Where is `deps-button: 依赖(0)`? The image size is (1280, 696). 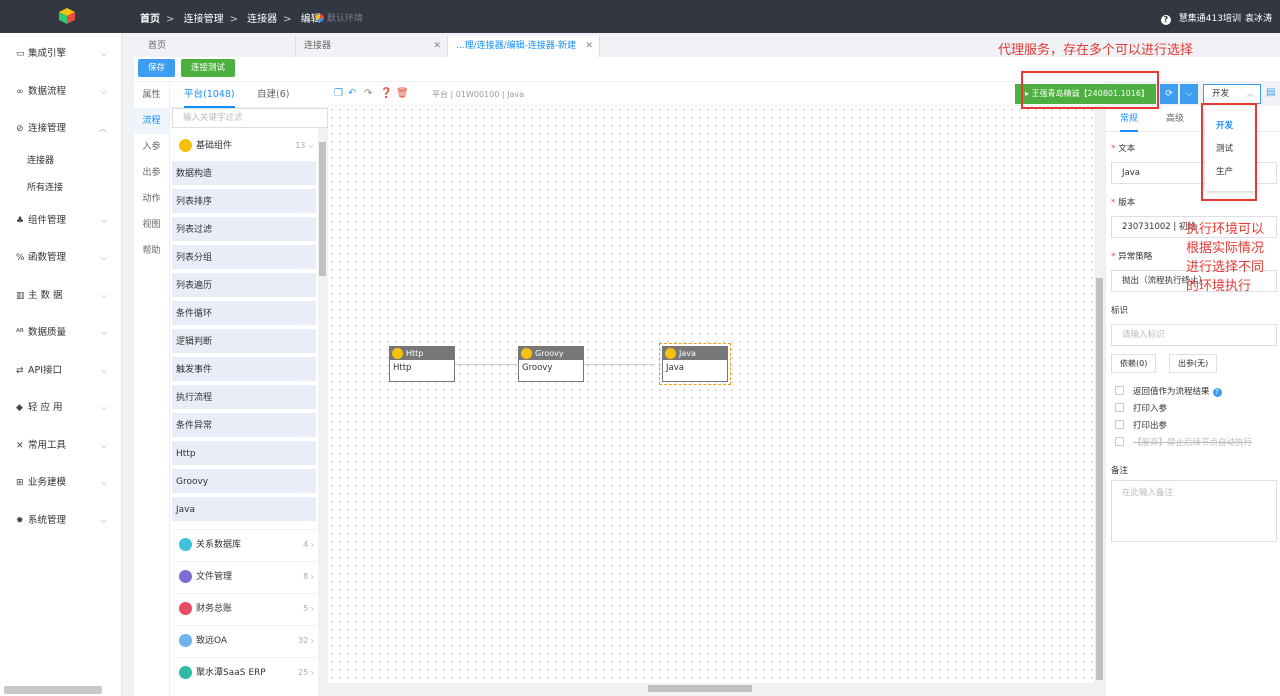 deps-button: 依赖(0) is located at coordinates (1134, 363).